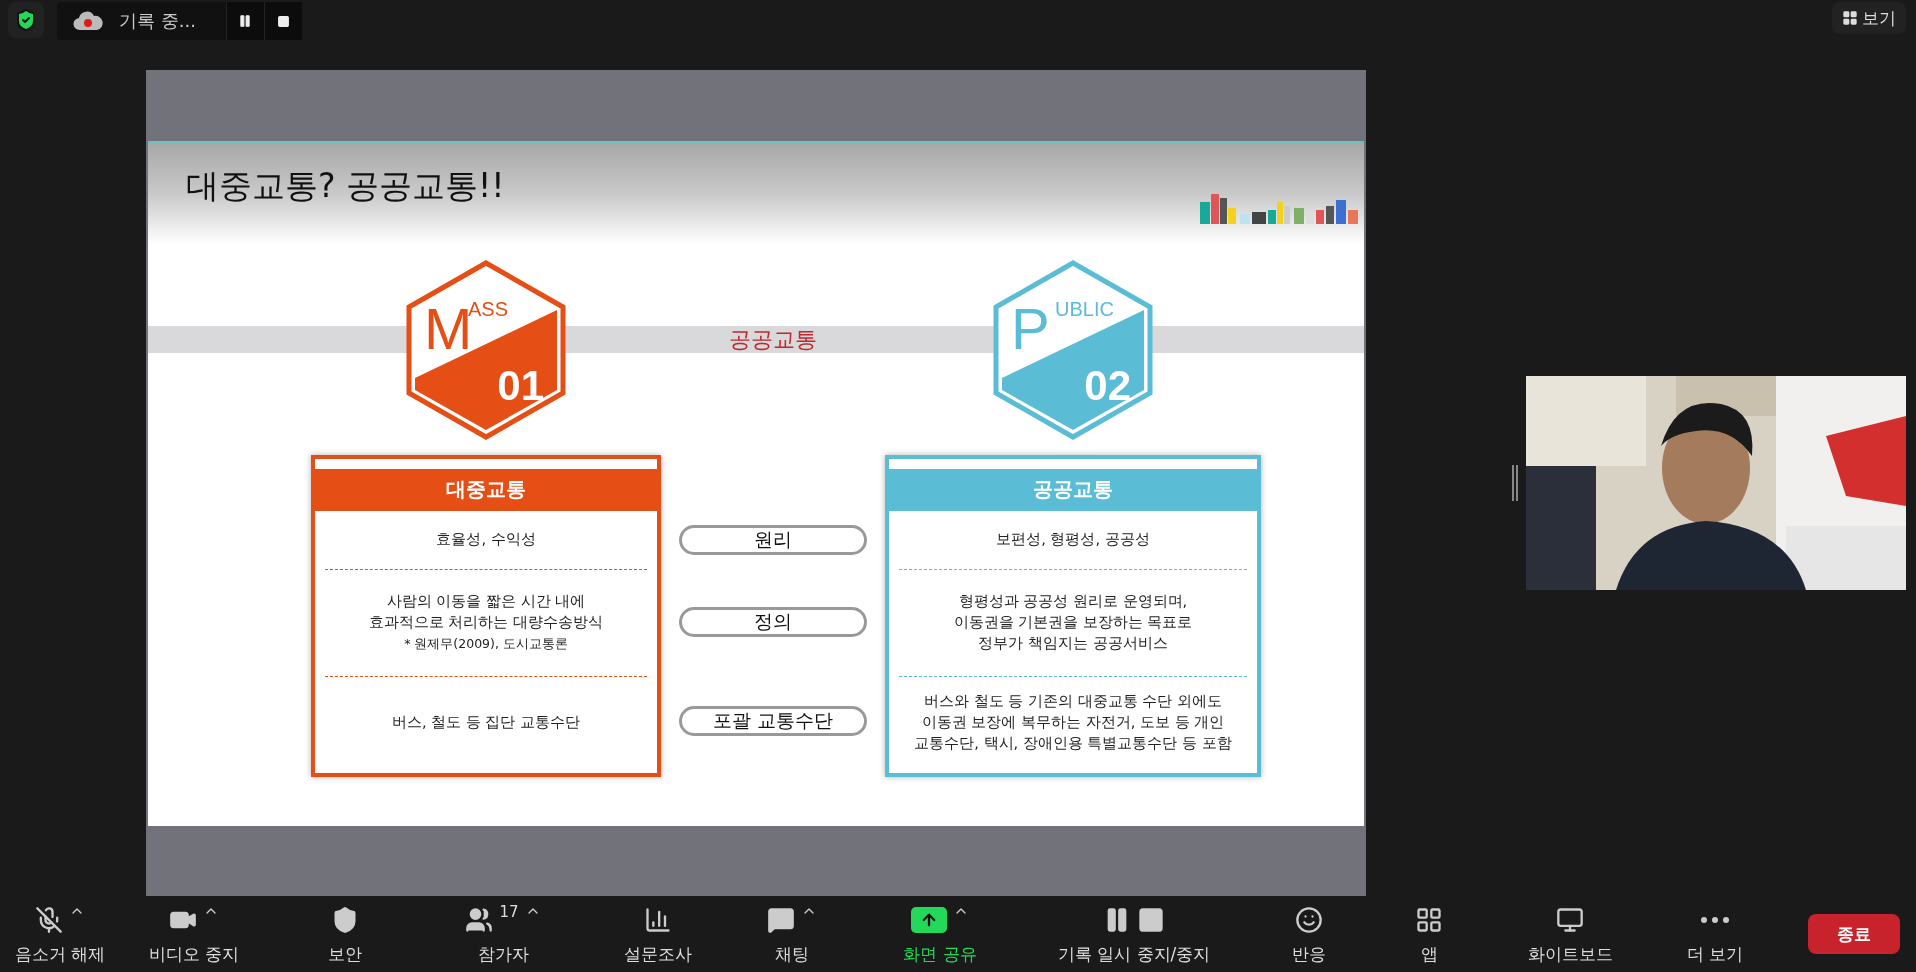 This screenshot has height=972, width=1916. I want to click on smiley-icon, so click(1309, 919).